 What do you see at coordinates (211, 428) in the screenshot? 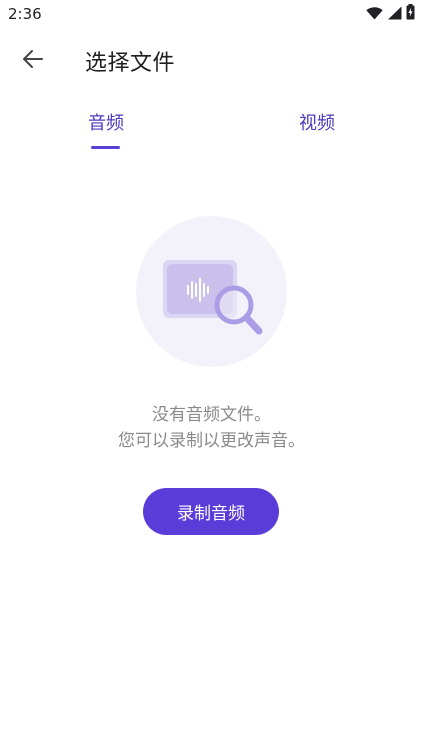
I see `empty-state-message: 没有音频文件。 您可以录制以更改声音。` at bounding box center [211, 428].